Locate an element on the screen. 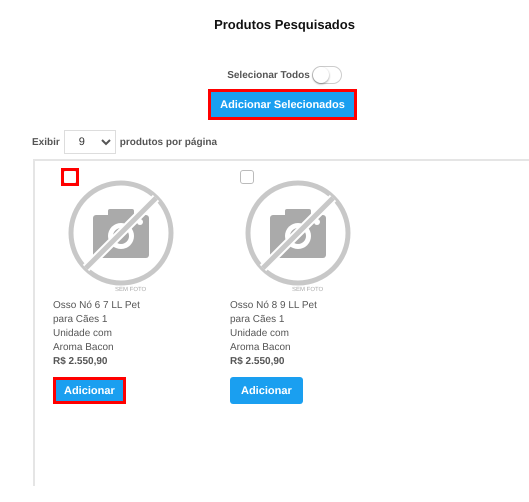 The height and width of the screenshot is (502, 529). per-page-label: produtos por página is located at coordinates (169, 142).